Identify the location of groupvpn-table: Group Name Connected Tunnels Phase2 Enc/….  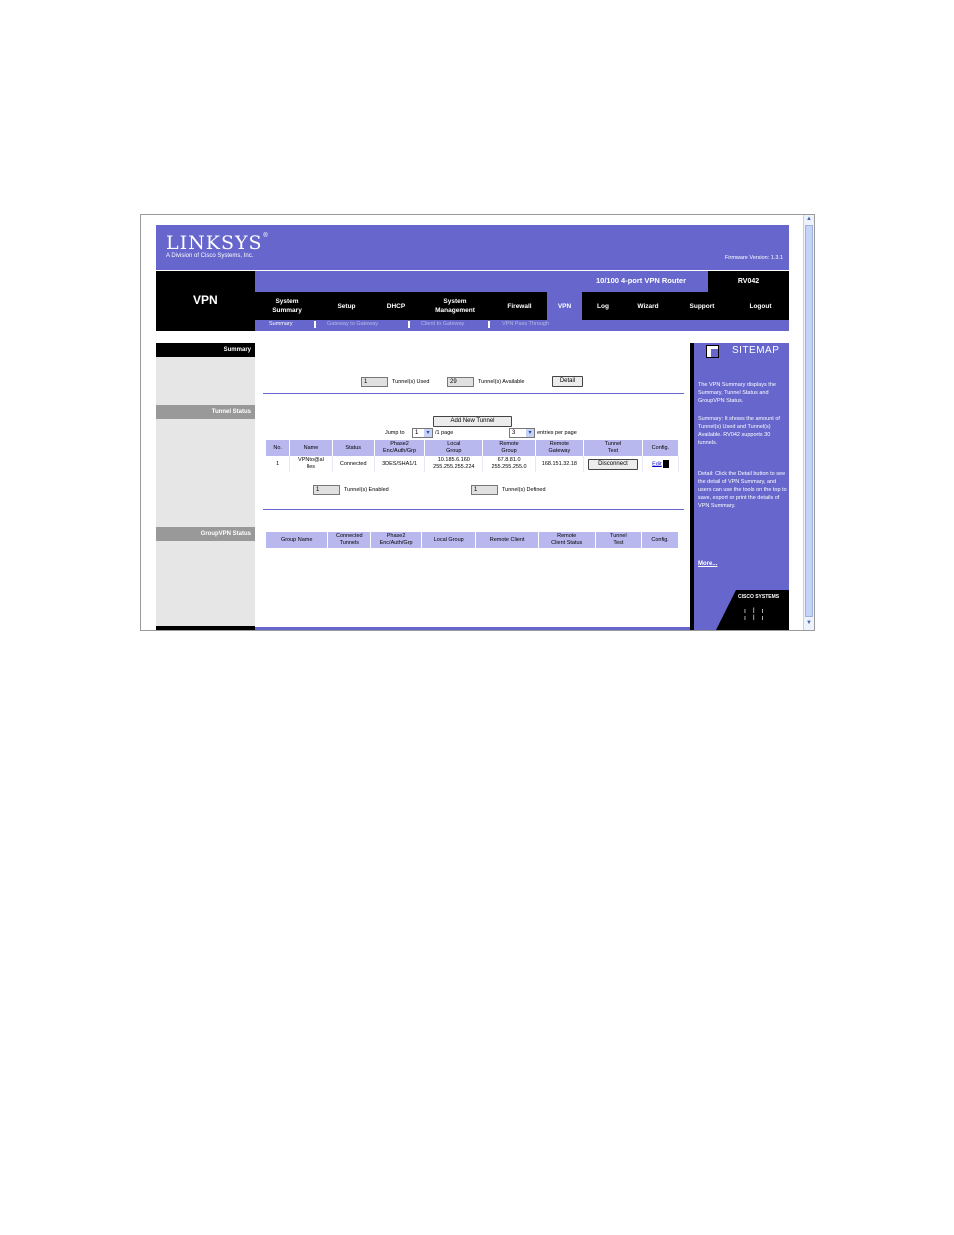
(472, 540).